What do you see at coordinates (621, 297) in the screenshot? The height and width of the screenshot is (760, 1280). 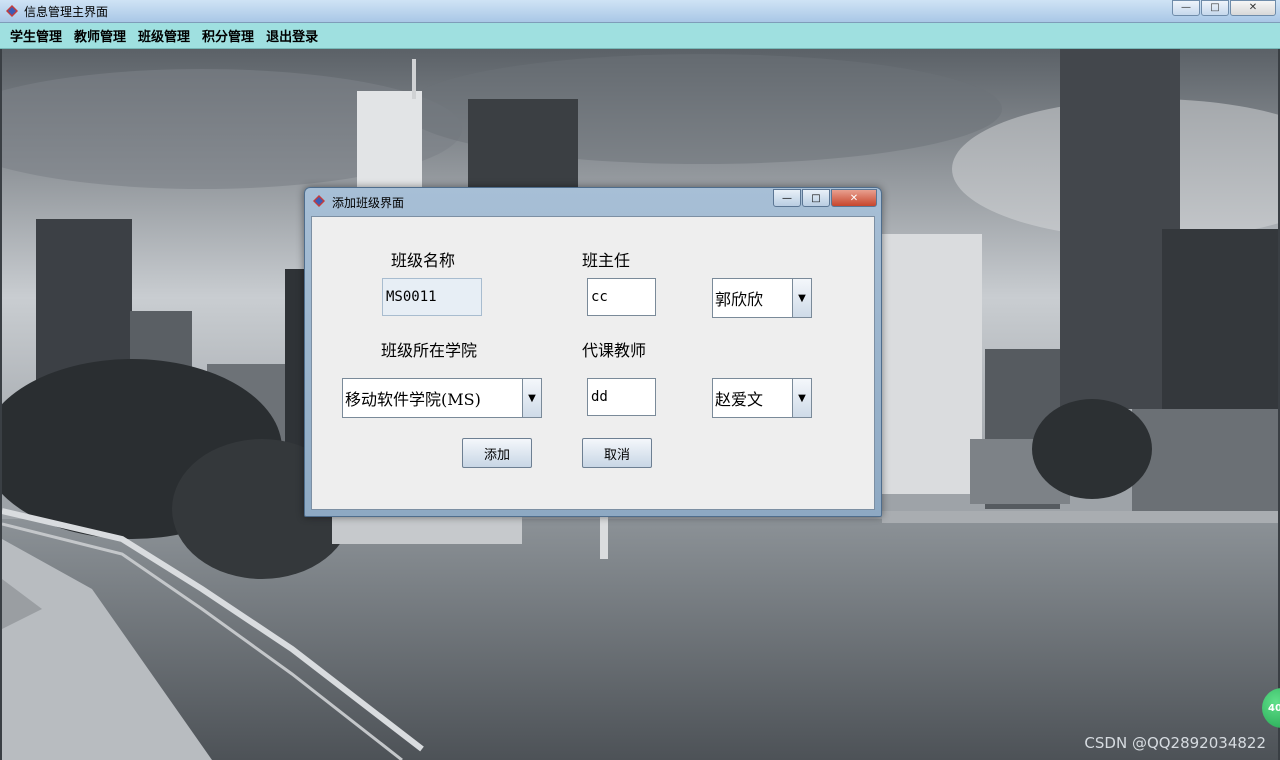 I see `head-teacher-input: cc` at bounding box center [621, 297].